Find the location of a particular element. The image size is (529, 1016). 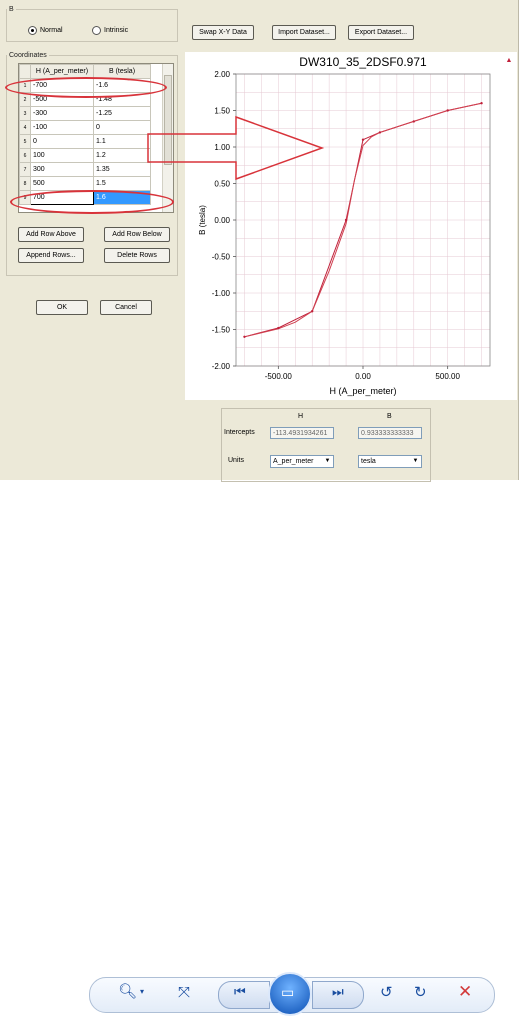

radio-intrinsic-indicator is located at coordinates (96, 30).